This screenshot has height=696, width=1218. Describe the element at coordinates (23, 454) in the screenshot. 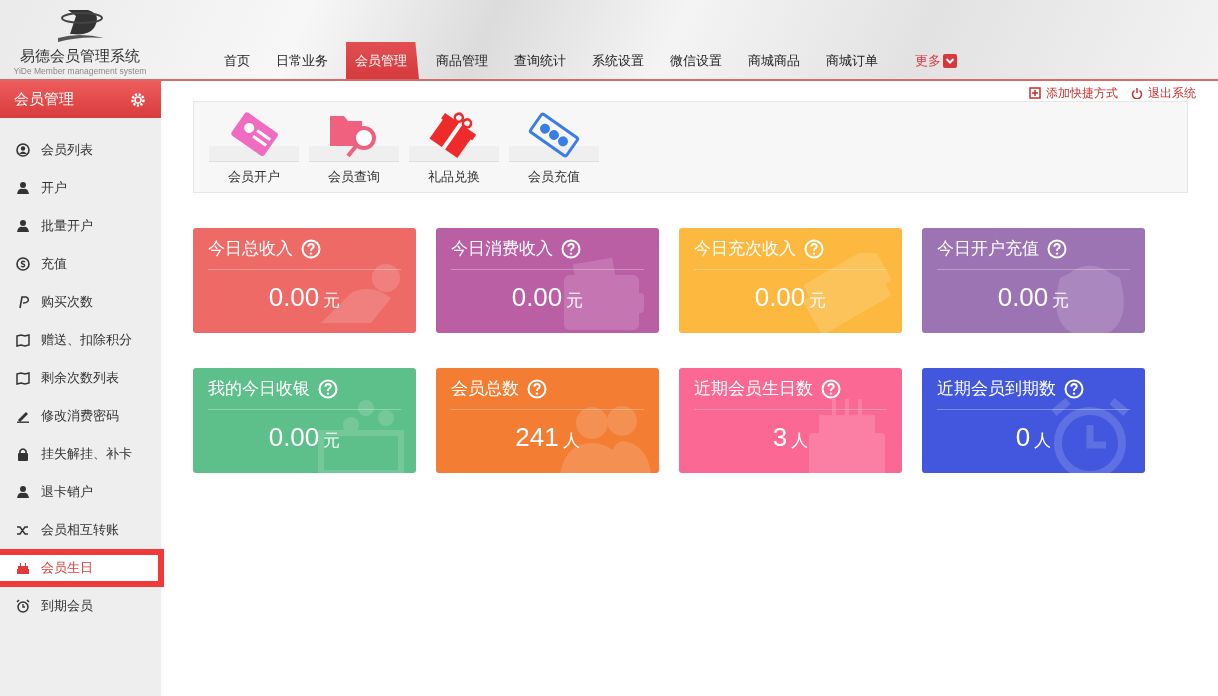

I see `lock-icon` at that location.